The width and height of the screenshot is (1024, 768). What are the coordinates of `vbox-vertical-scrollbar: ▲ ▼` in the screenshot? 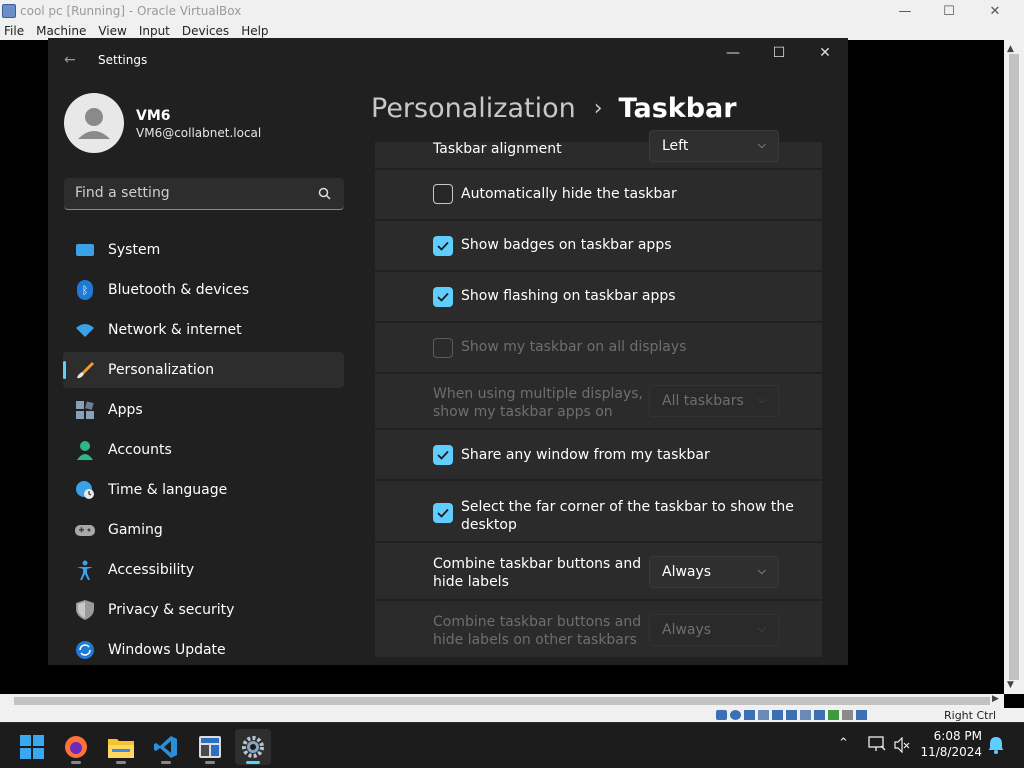 It's located at (1014, 367).